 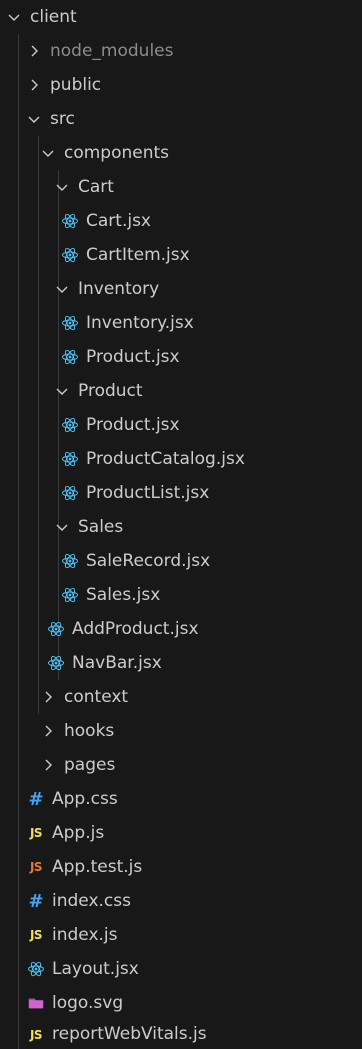 I want to click on folder-label: context, so click(x=96, y=697).